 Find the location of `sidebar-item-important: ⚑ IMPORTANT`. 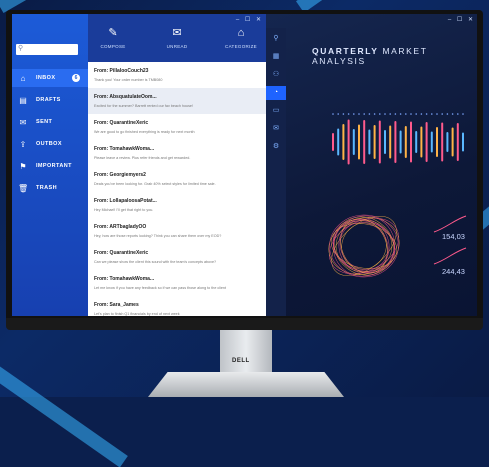

sidebar-item-important: ⚑ IMPORTANT is located at coordinates (50, 166).